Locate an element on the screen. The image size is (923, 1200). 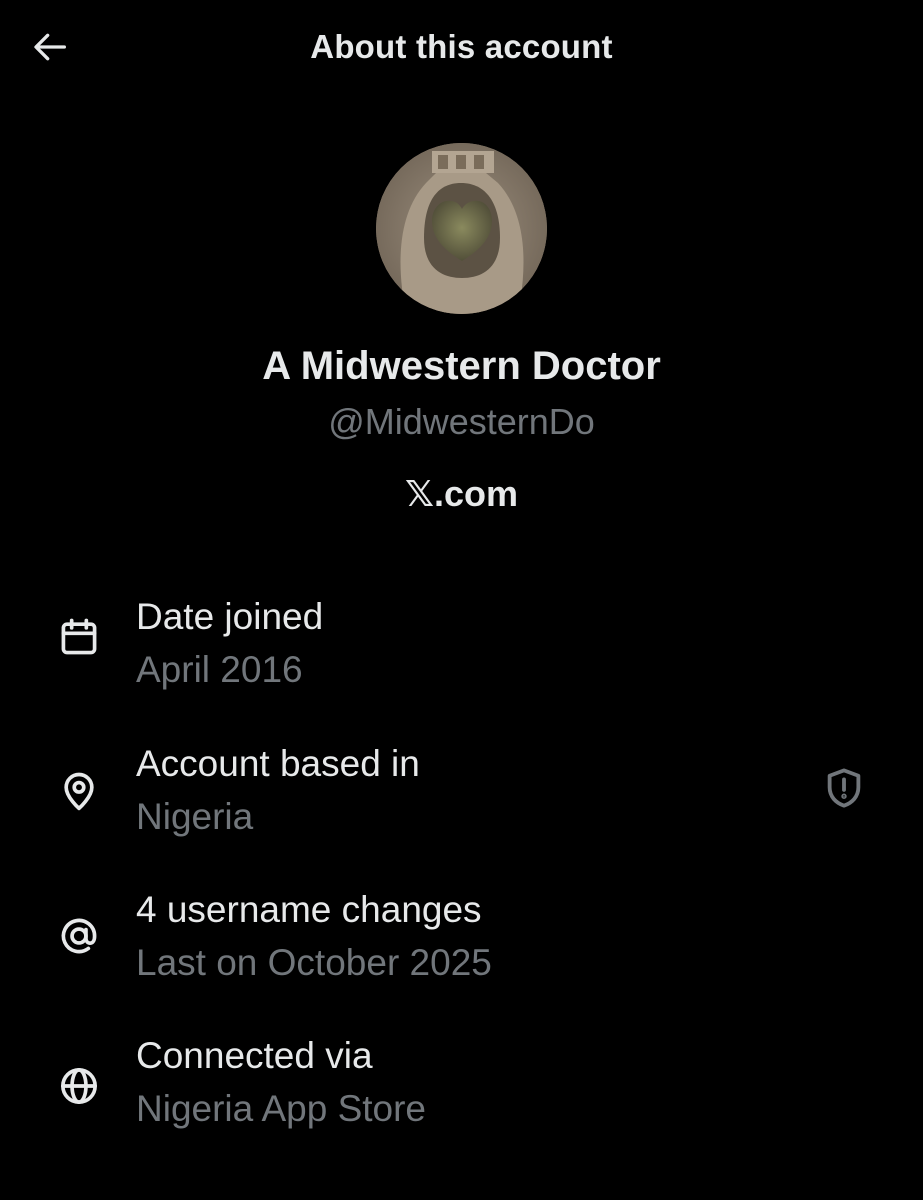
shield-alert-button is located at coordinates (844, 790).